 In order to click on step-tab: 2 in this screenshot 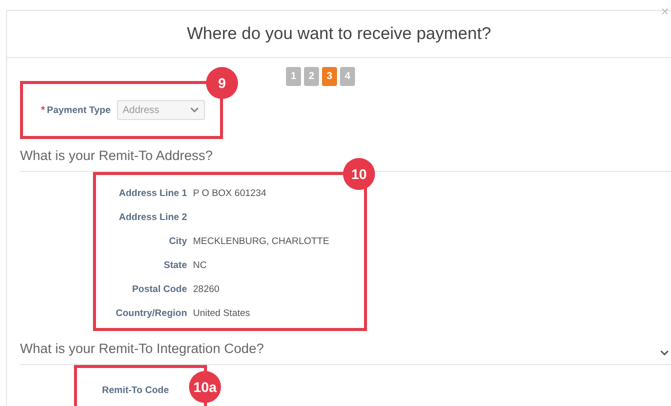, I will do `click(311, 76)`.